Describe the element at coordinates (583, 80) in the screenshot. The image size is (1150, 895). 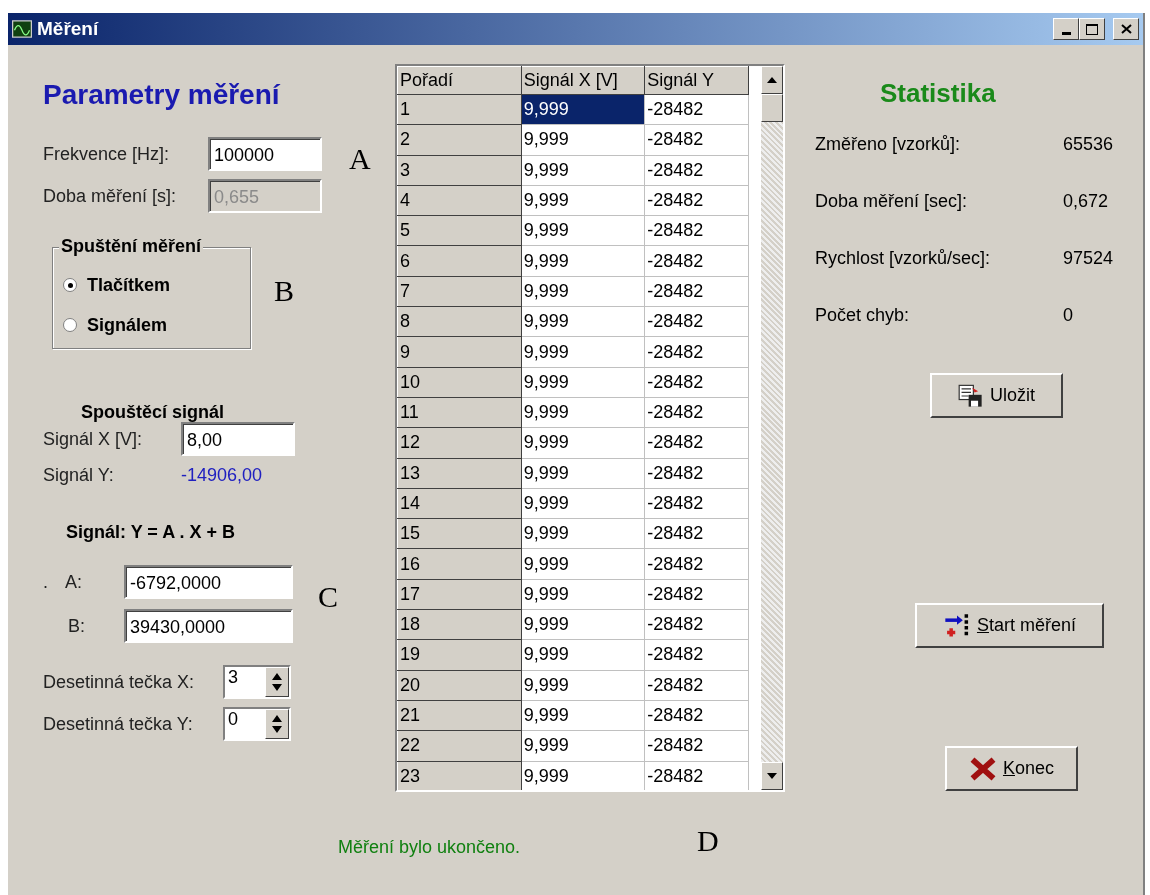
I see `column-header: Signál X [V]` at that location.